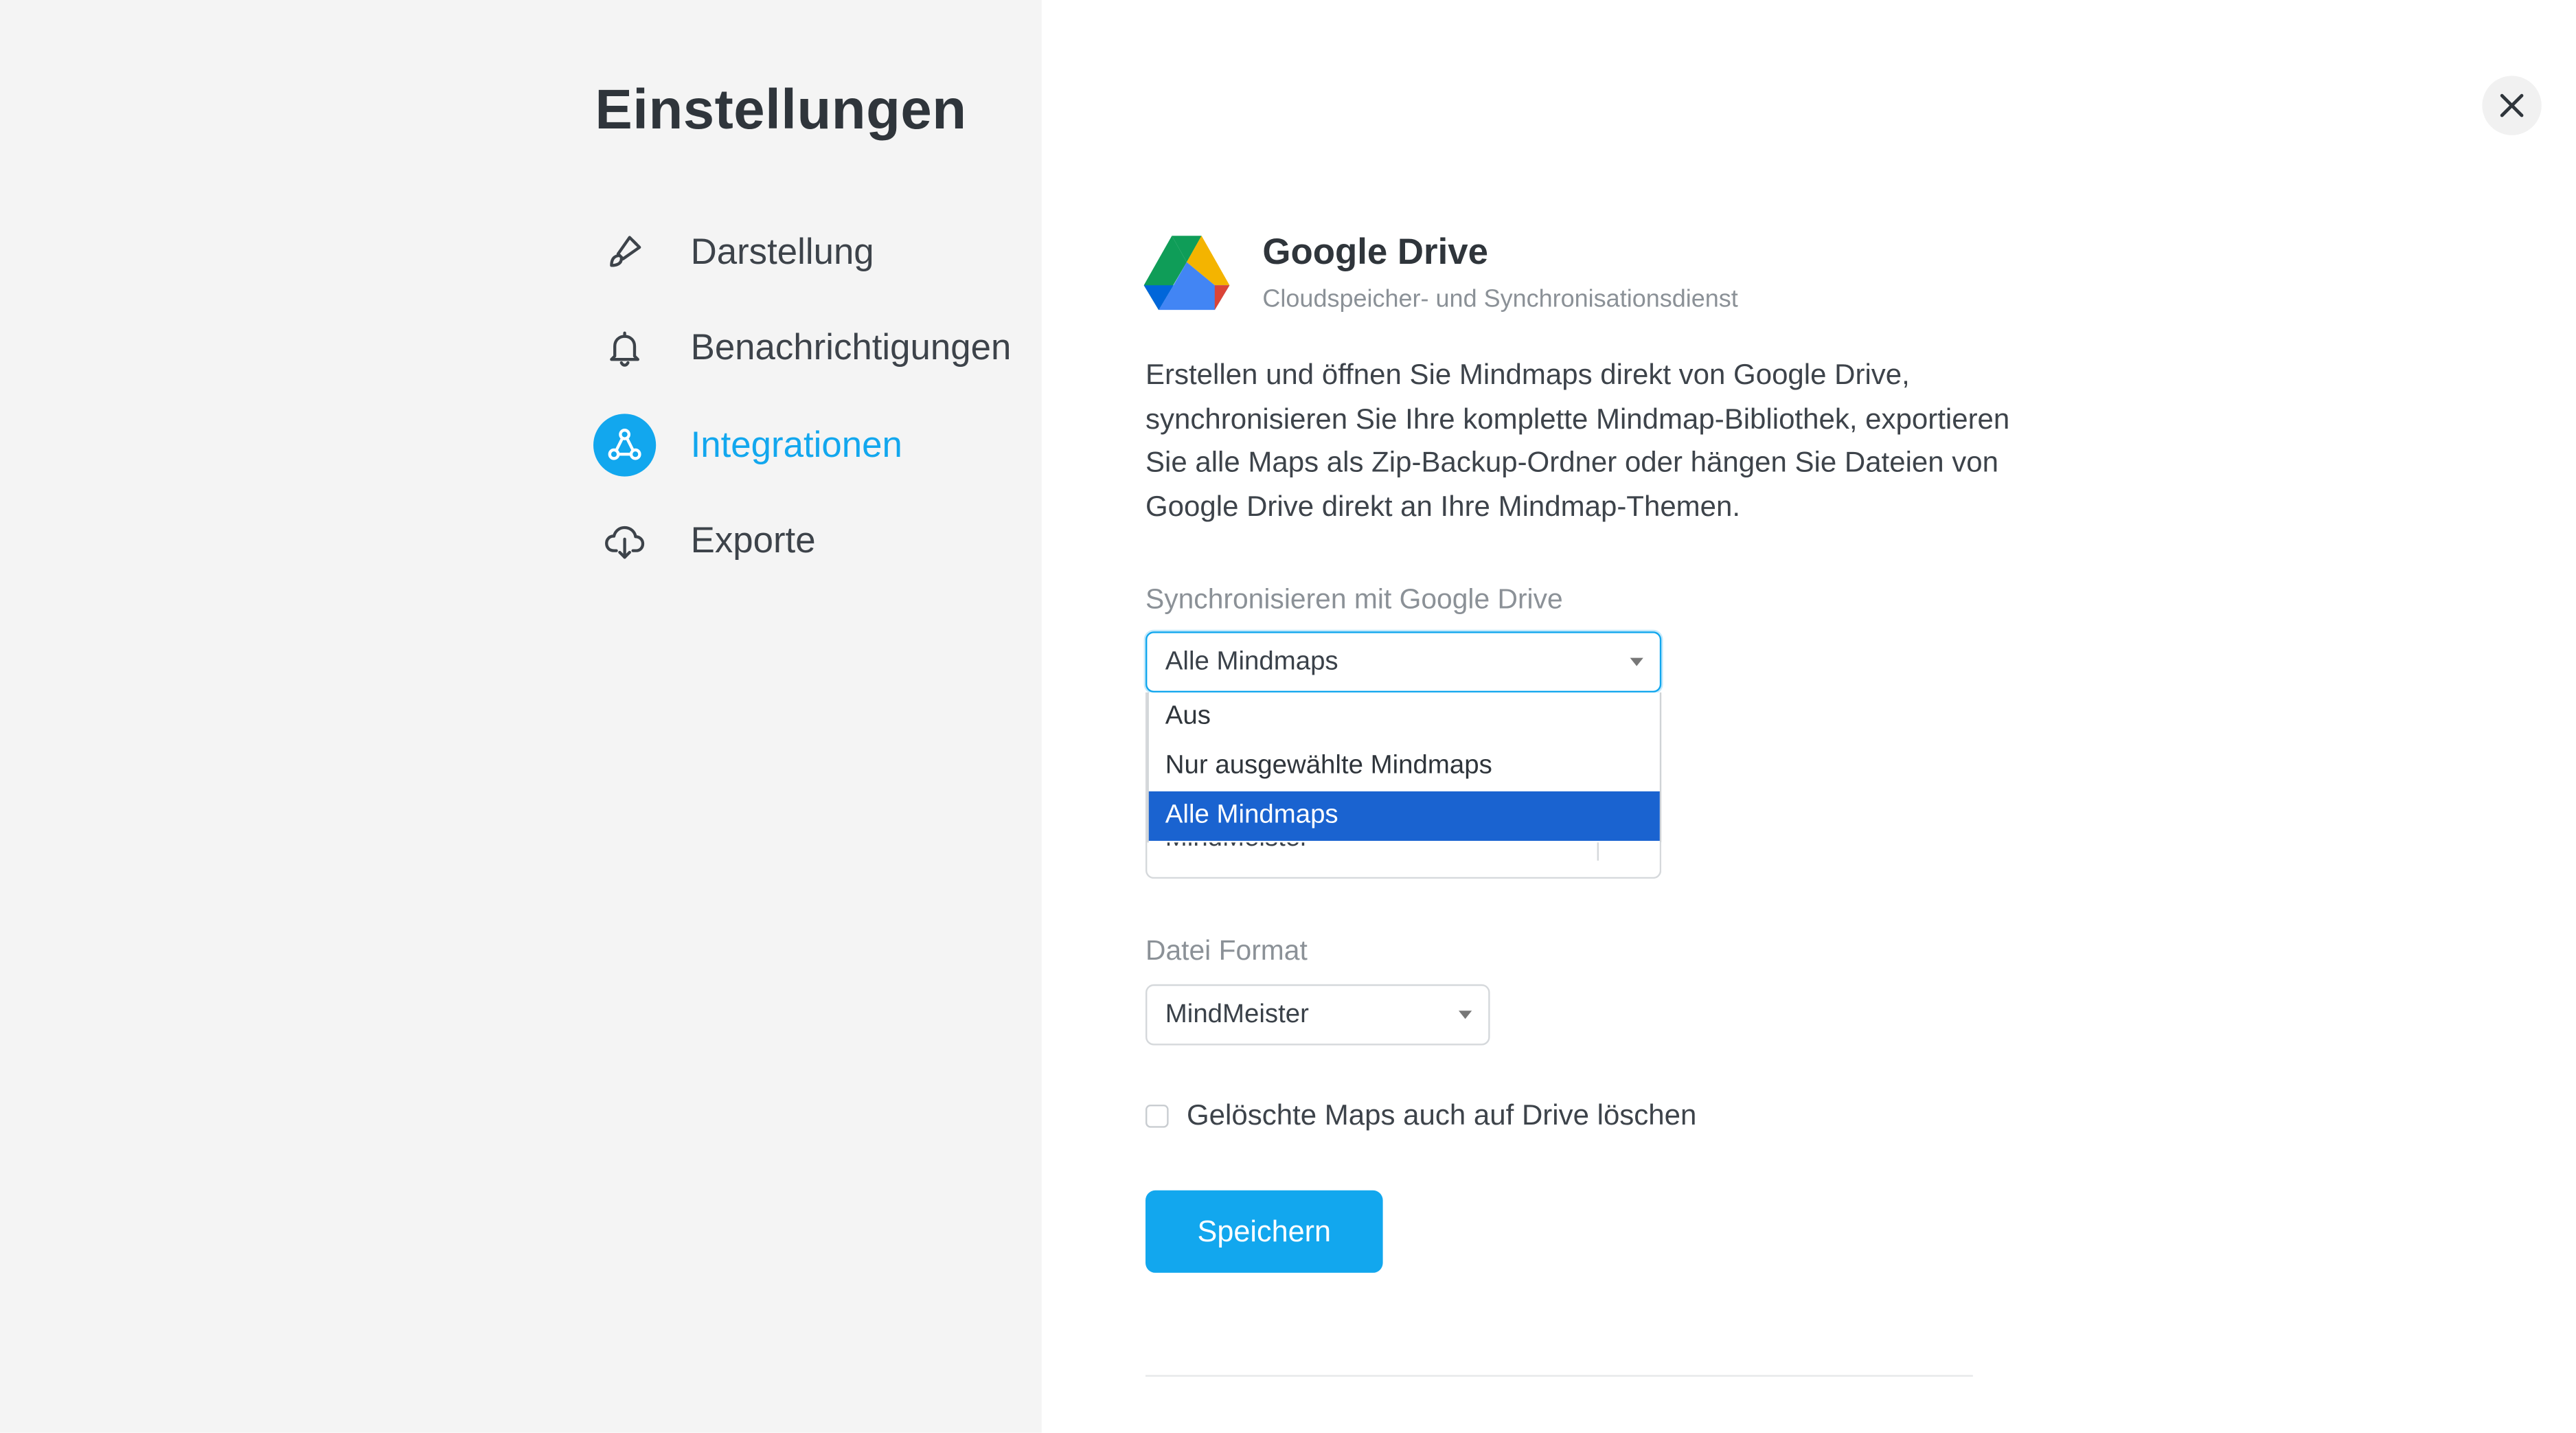  Describe the element at coordinates (753, 540) in the screenshot. I see `sidebar-item-label: Exporte` at that location.